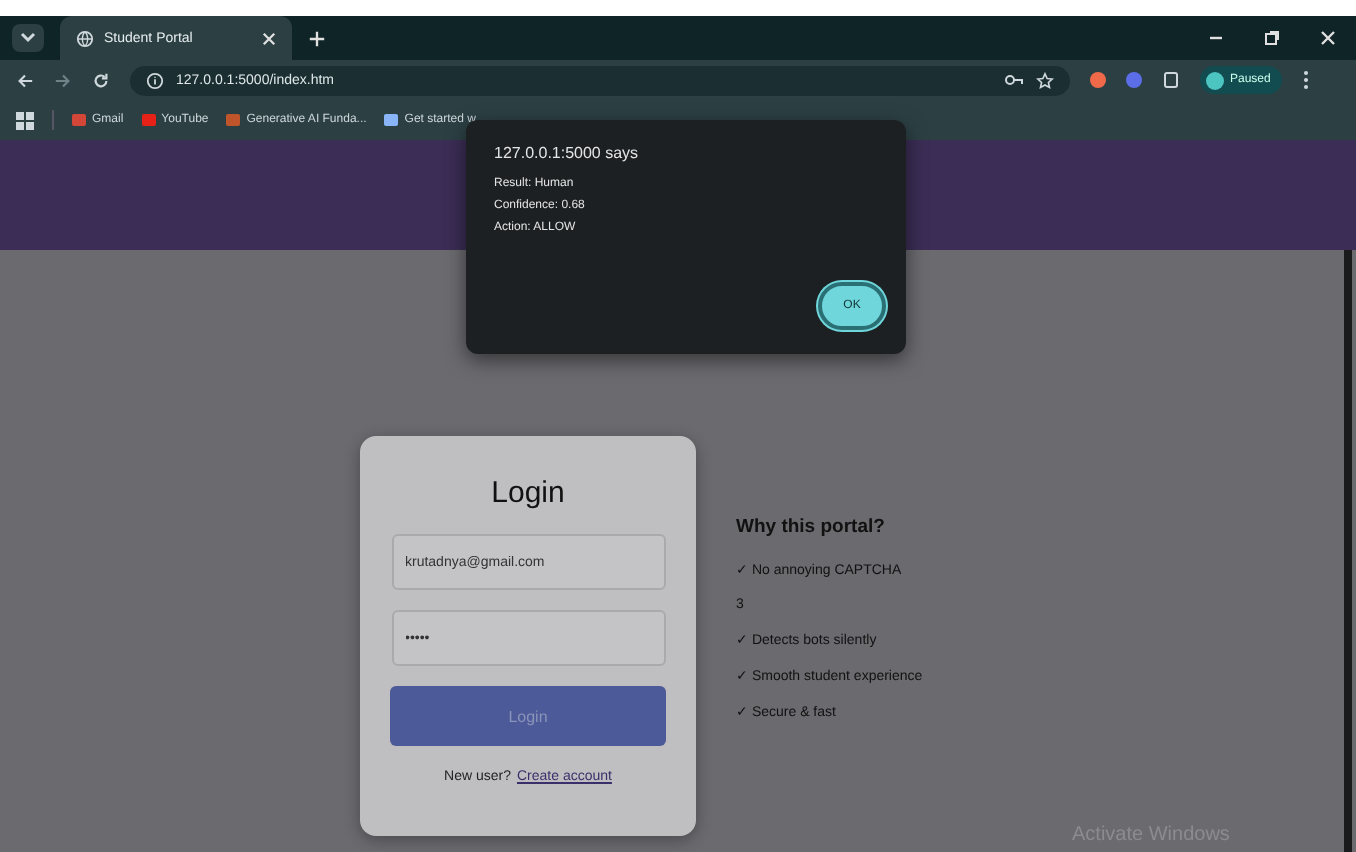  What do you see at coordinates (528, 493) in the screenshot?
I see `login-title: Login` at bounding box center [528, 493].